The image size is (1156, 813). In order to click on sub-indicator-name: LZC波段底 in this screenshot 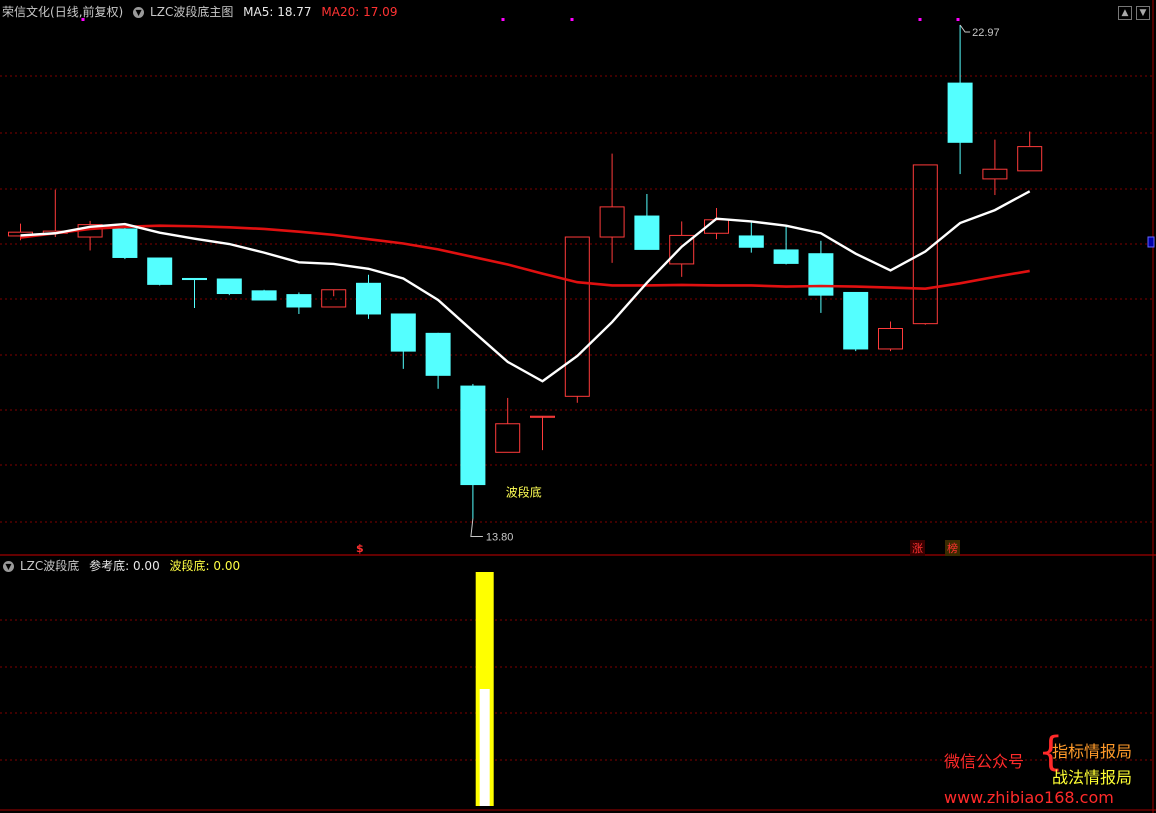, I will do `click(49, 566)`.